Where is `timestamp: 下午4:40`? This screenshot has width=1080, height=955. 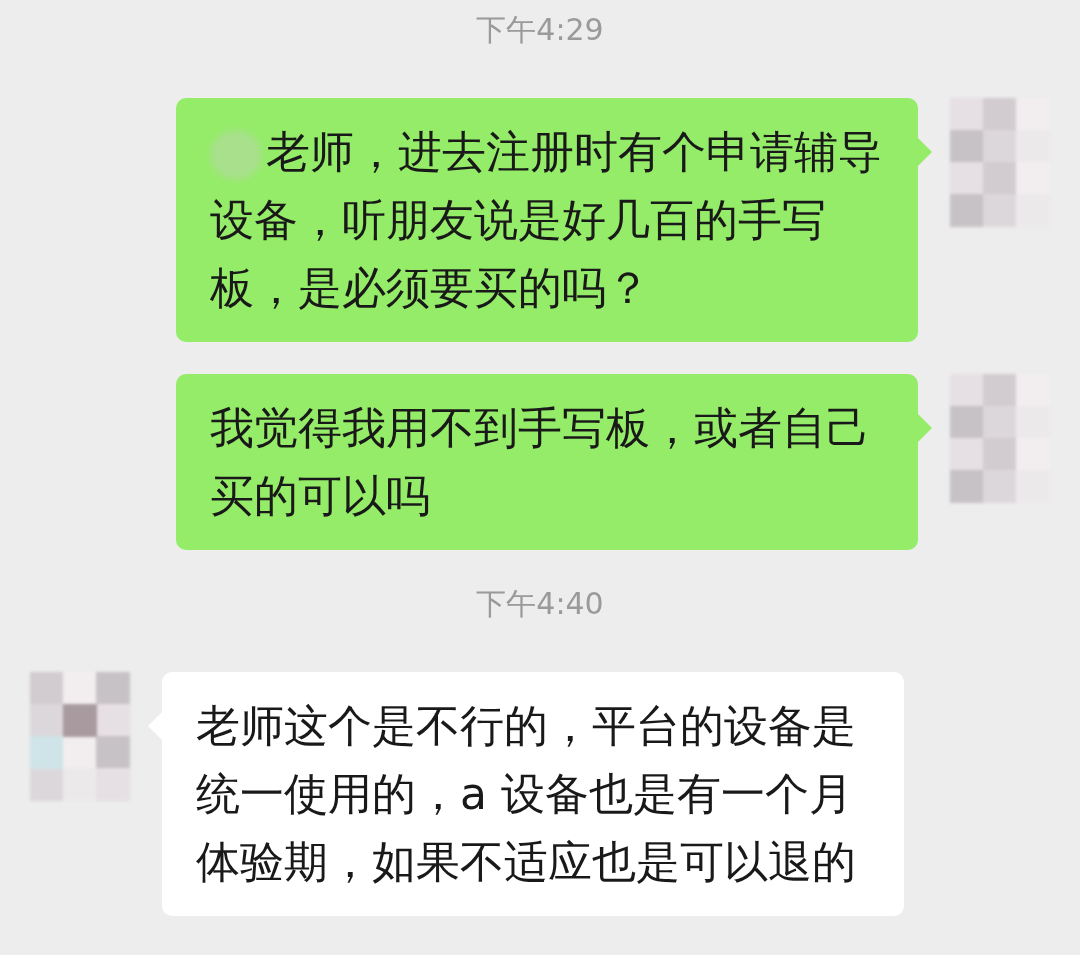 timestamp: 下午4:40 is located at coordinates (540, 604).